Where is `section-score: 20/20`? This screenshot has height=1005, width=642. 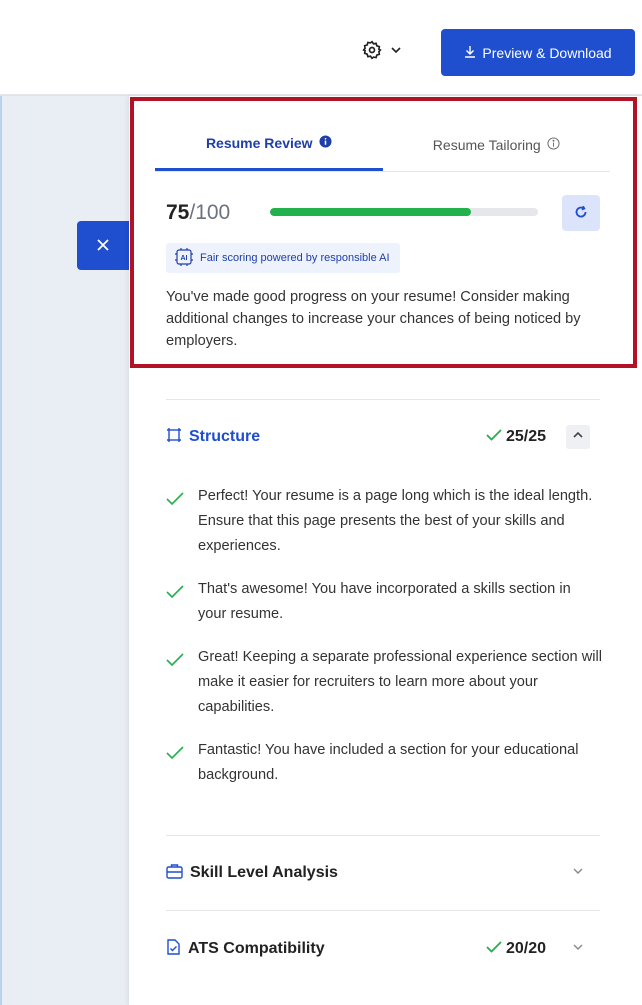 section-score: 20/20 is located at coordinates (516, 949).